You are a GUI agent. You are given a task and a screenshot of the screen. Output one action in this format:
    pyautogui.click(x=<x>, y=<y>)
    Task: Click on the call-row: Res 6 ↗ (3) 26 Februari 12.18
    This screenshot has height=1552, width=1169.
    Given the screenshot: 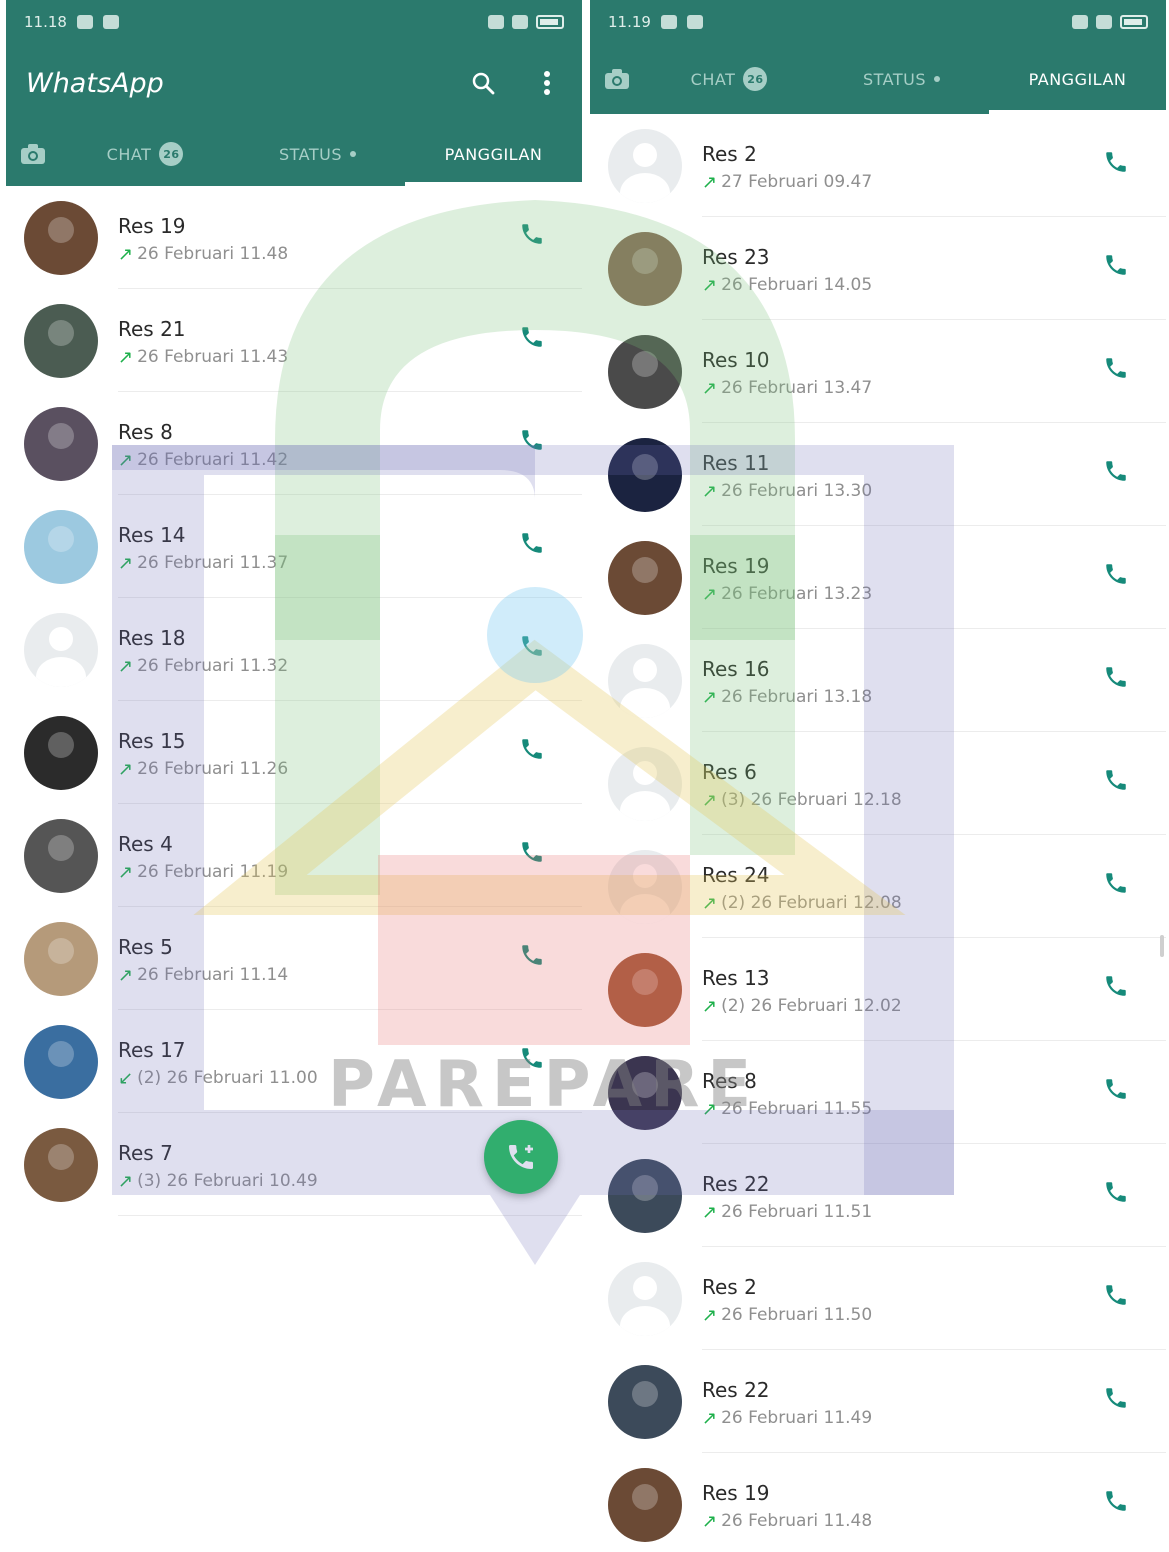 What is the action you would take?
    pyautogui.click(x=878, y=783)
    